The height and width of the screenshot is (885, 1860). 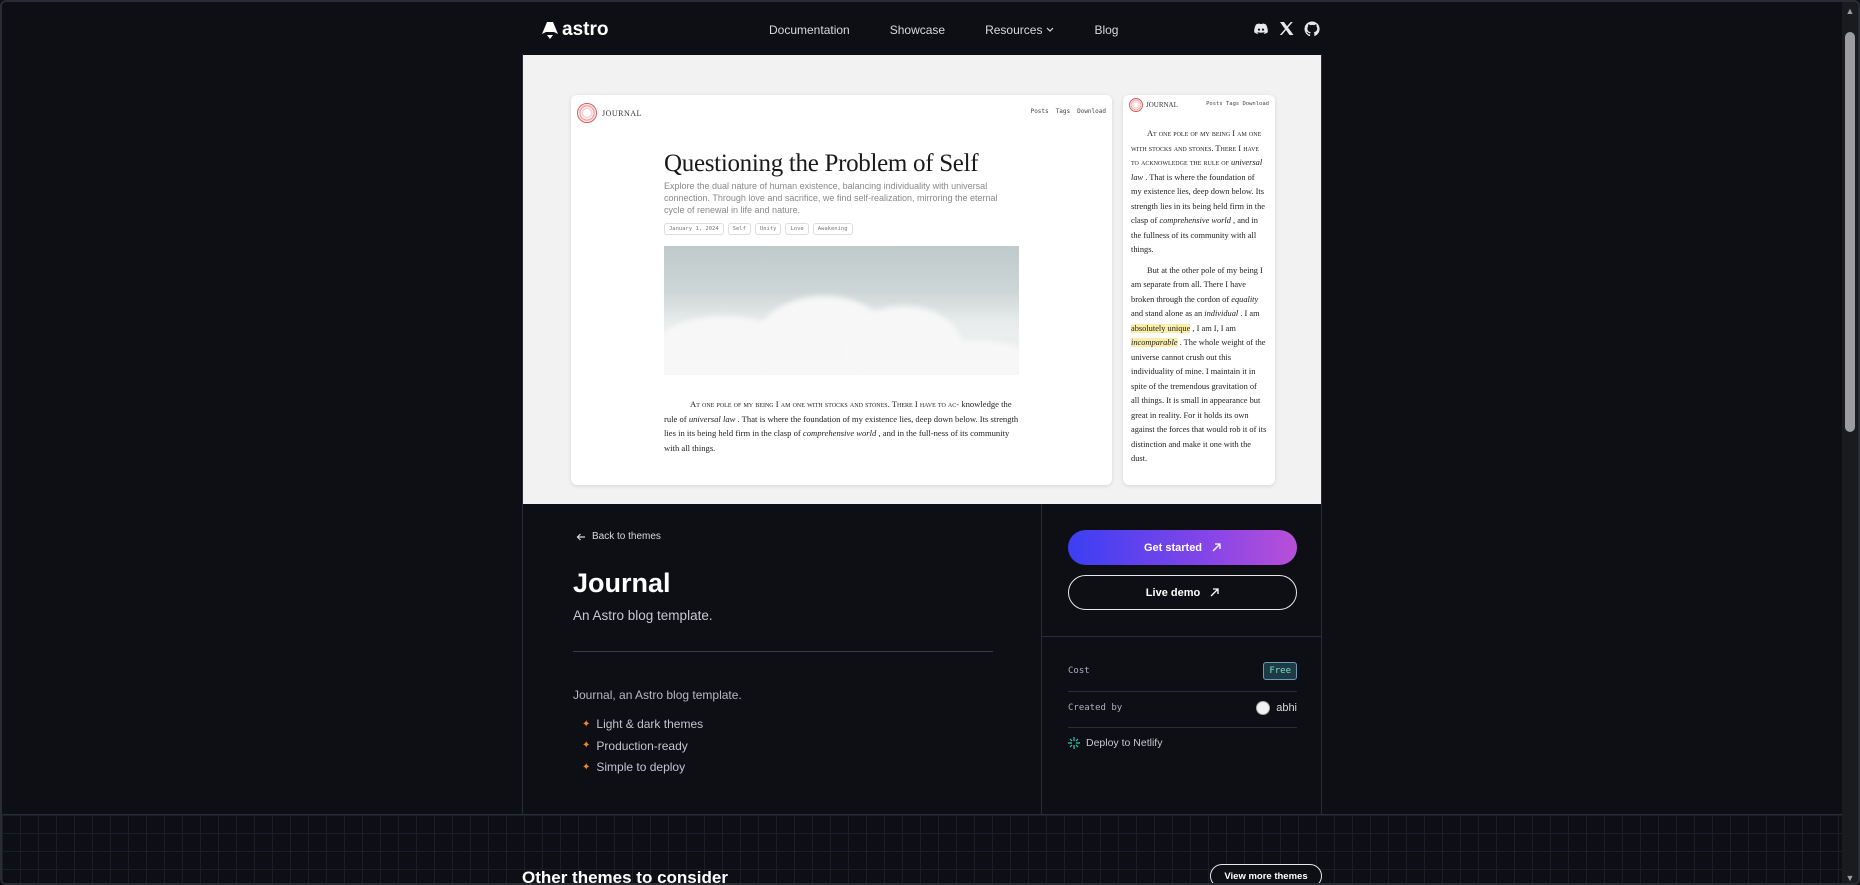 What do you see at coordinates (580, 536) in the screenshot?
I see `arrow-left-icon` at bounding box center [580, 536].